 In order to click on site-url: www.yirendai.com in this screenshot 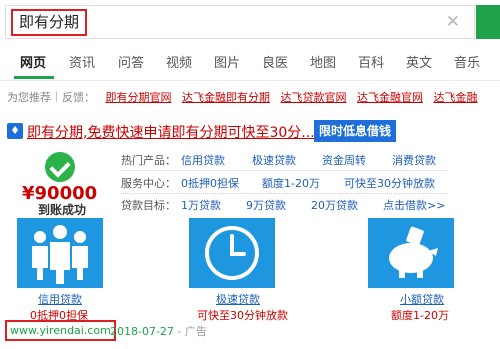, I will do `click(60, 330)`.